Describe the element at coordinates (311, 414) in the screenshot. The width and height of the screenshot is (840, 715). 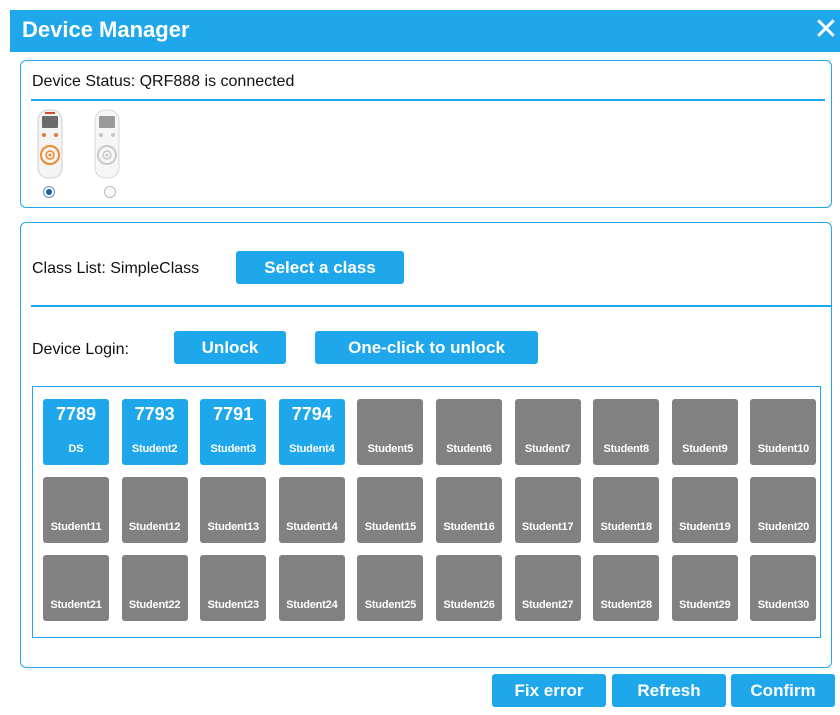
I see `student-device-number: 7794` at that location.